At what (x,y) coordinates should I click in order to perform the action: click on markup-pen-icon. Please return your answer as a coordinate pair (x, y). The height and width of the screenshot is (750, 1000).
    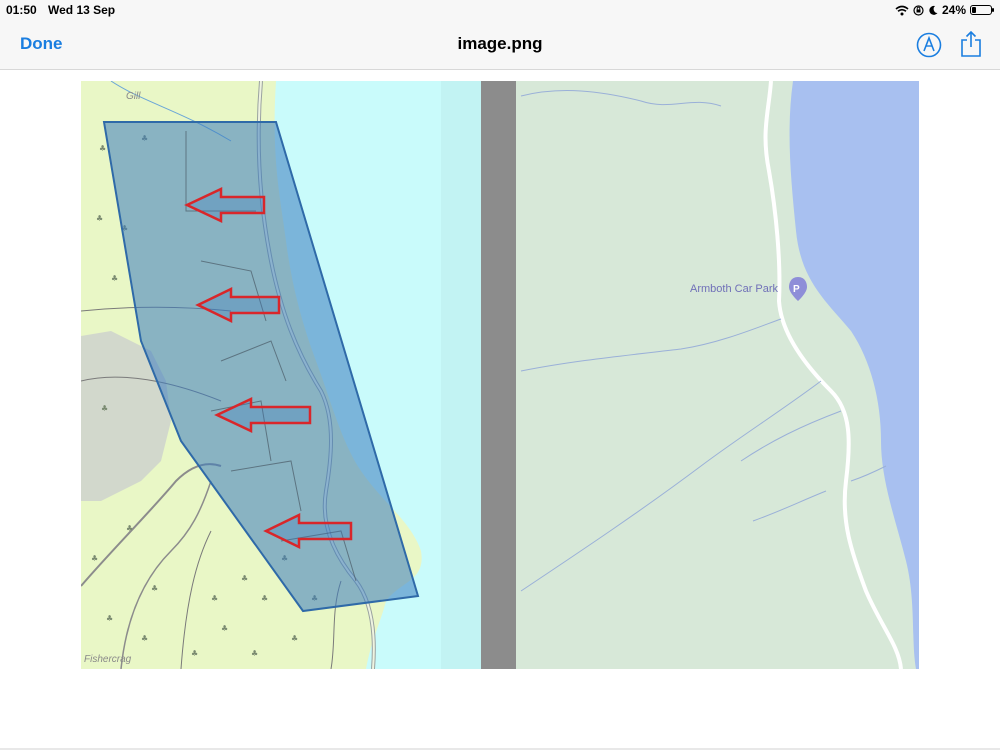
    Looking at the image, I should click on (929, 45).